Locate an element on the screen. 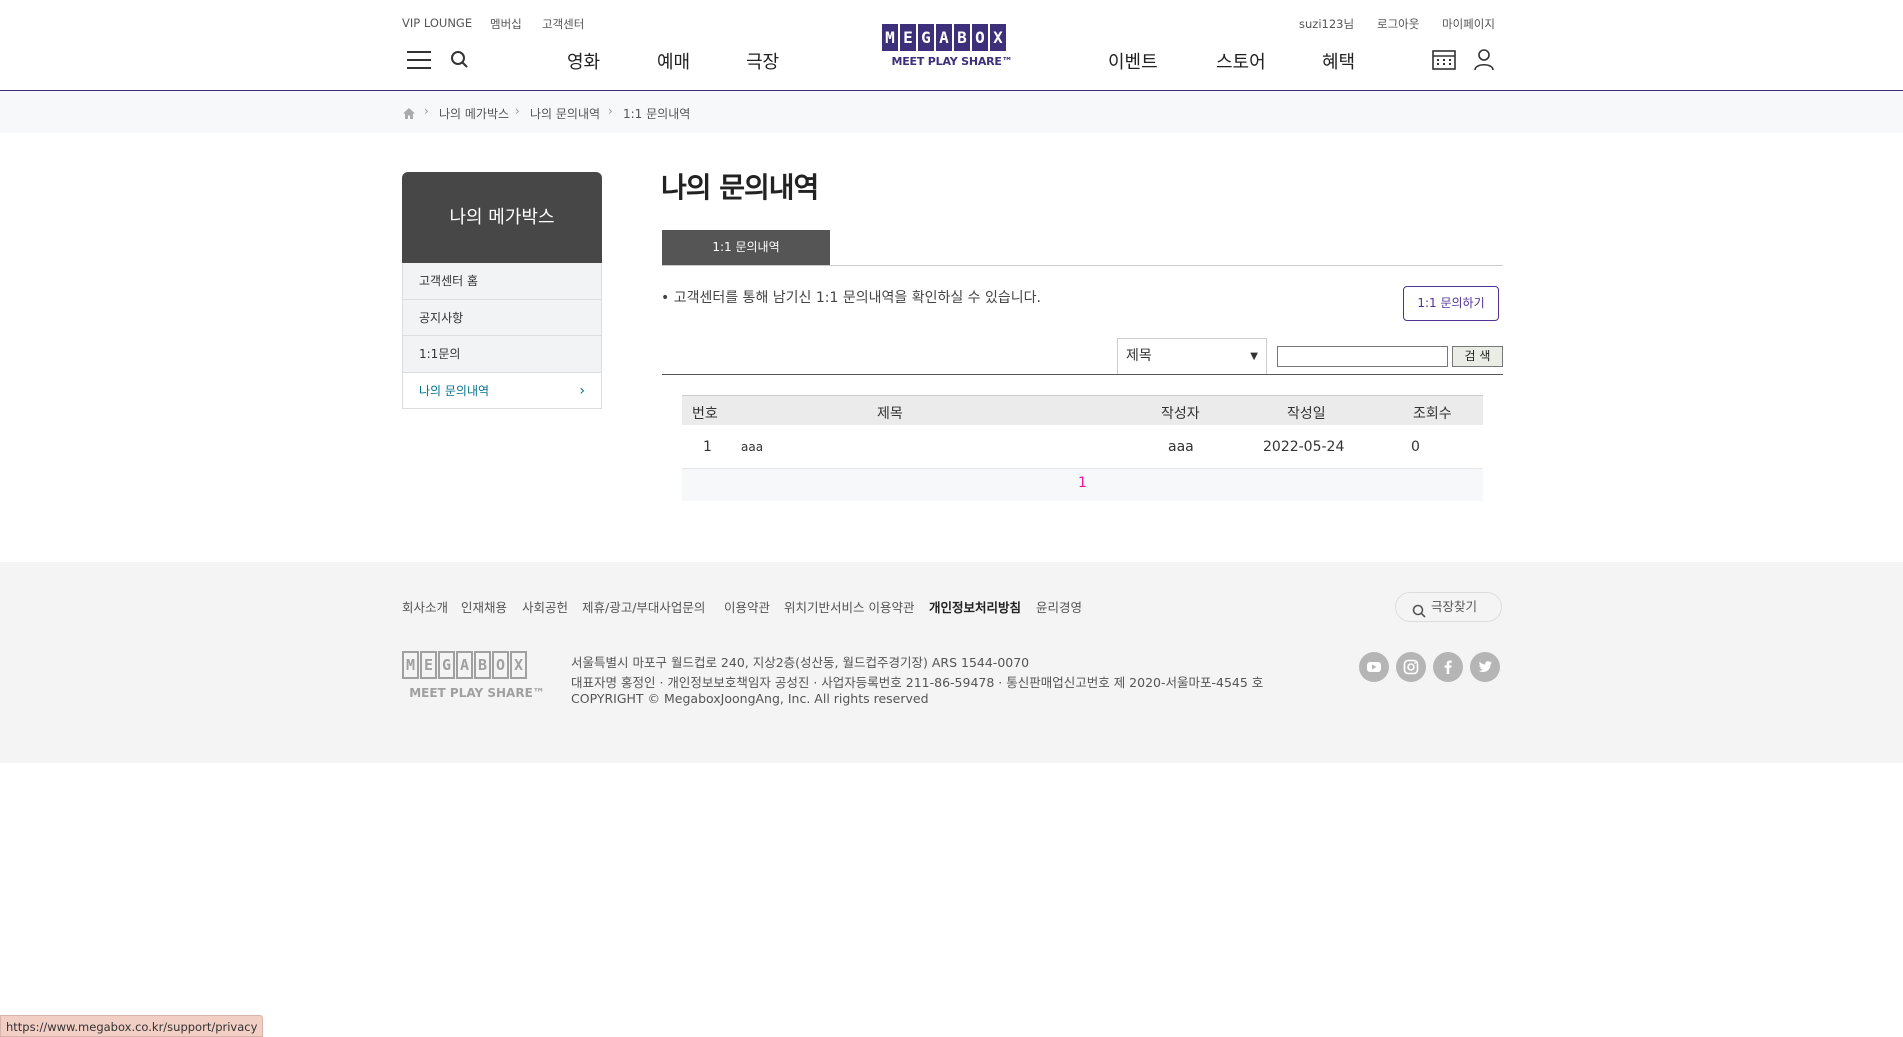 Image resolution: width=1903 pixels, height=1037 pixels. search-input is located at coordinates (1362, 356).